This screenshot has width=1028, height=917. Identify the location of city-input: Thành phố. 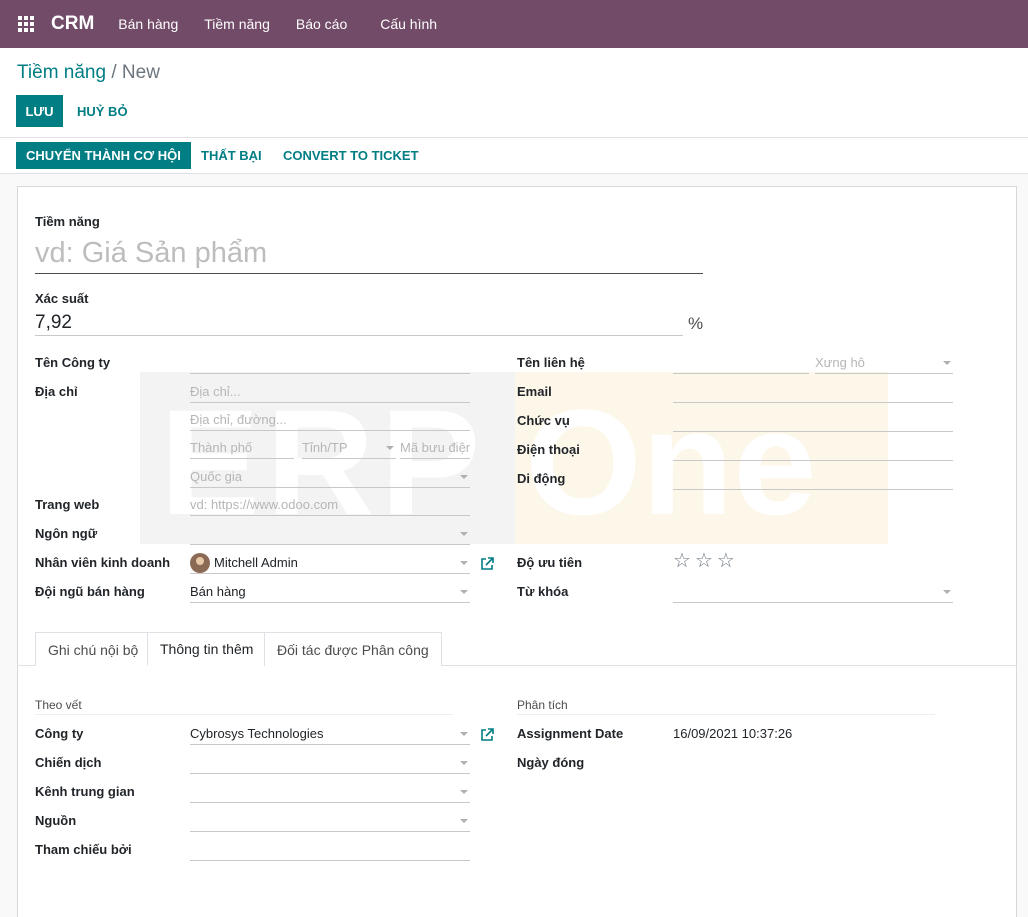
(242, 448).